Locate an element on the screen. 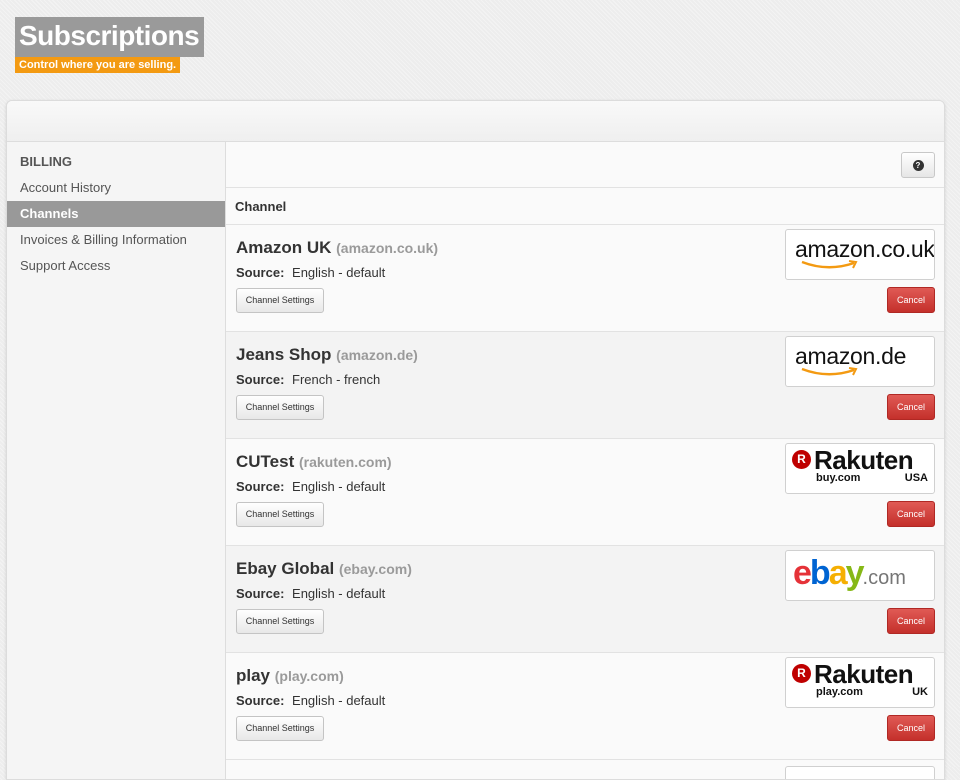 Image resolution: width=960 pixels, height=780 pixels. channel-title: play (play.com) is located at coordinates (290, 676).